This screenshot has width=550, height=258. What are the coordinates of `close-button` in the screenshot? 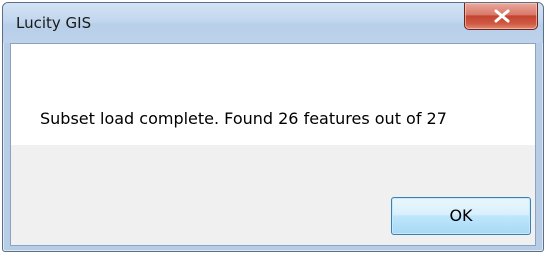 It's located at (501, 16).